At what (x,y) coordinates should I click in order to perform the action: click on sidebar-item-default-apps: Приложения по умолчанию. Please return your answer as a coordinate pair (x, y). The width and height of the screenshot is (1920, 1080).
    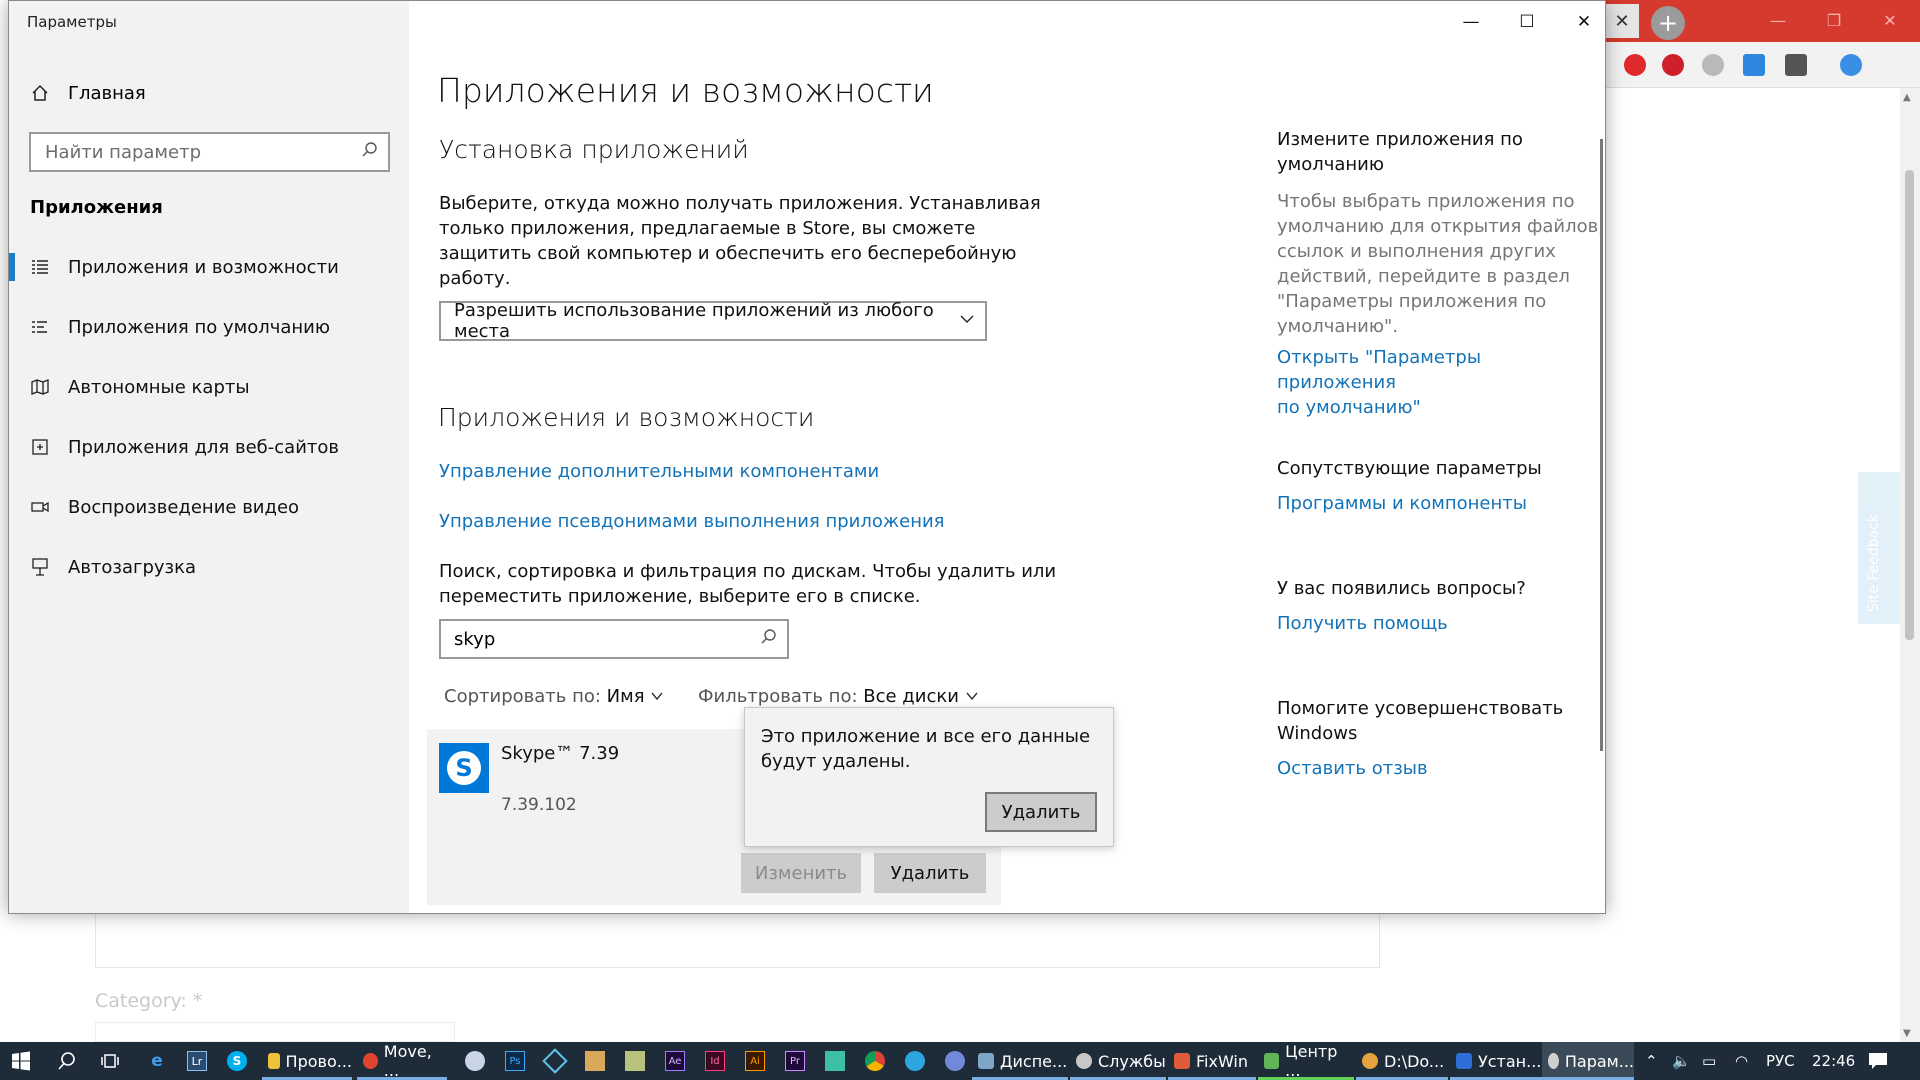
    Looking at the image, I should click on (209, 327).